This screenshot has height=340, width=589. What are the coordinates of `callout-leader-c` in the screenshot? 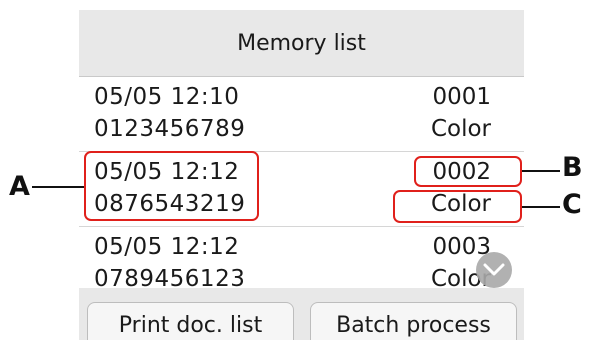 It's located at (541, 207).